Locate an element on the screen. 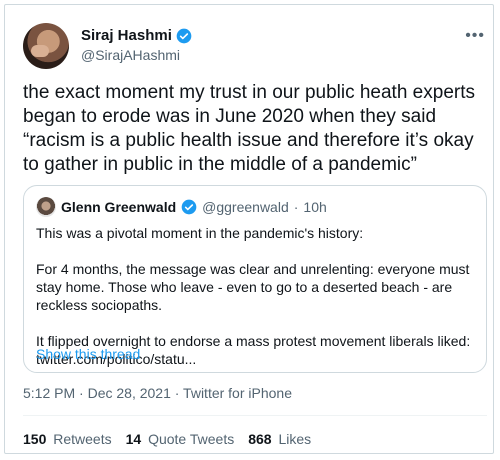 Image resolution: width=500 pixels, height=460 pixels. quoted-tweet-header: Glenn Greenwald @ggreenwald · 10h is located at coordinates (181, 207).